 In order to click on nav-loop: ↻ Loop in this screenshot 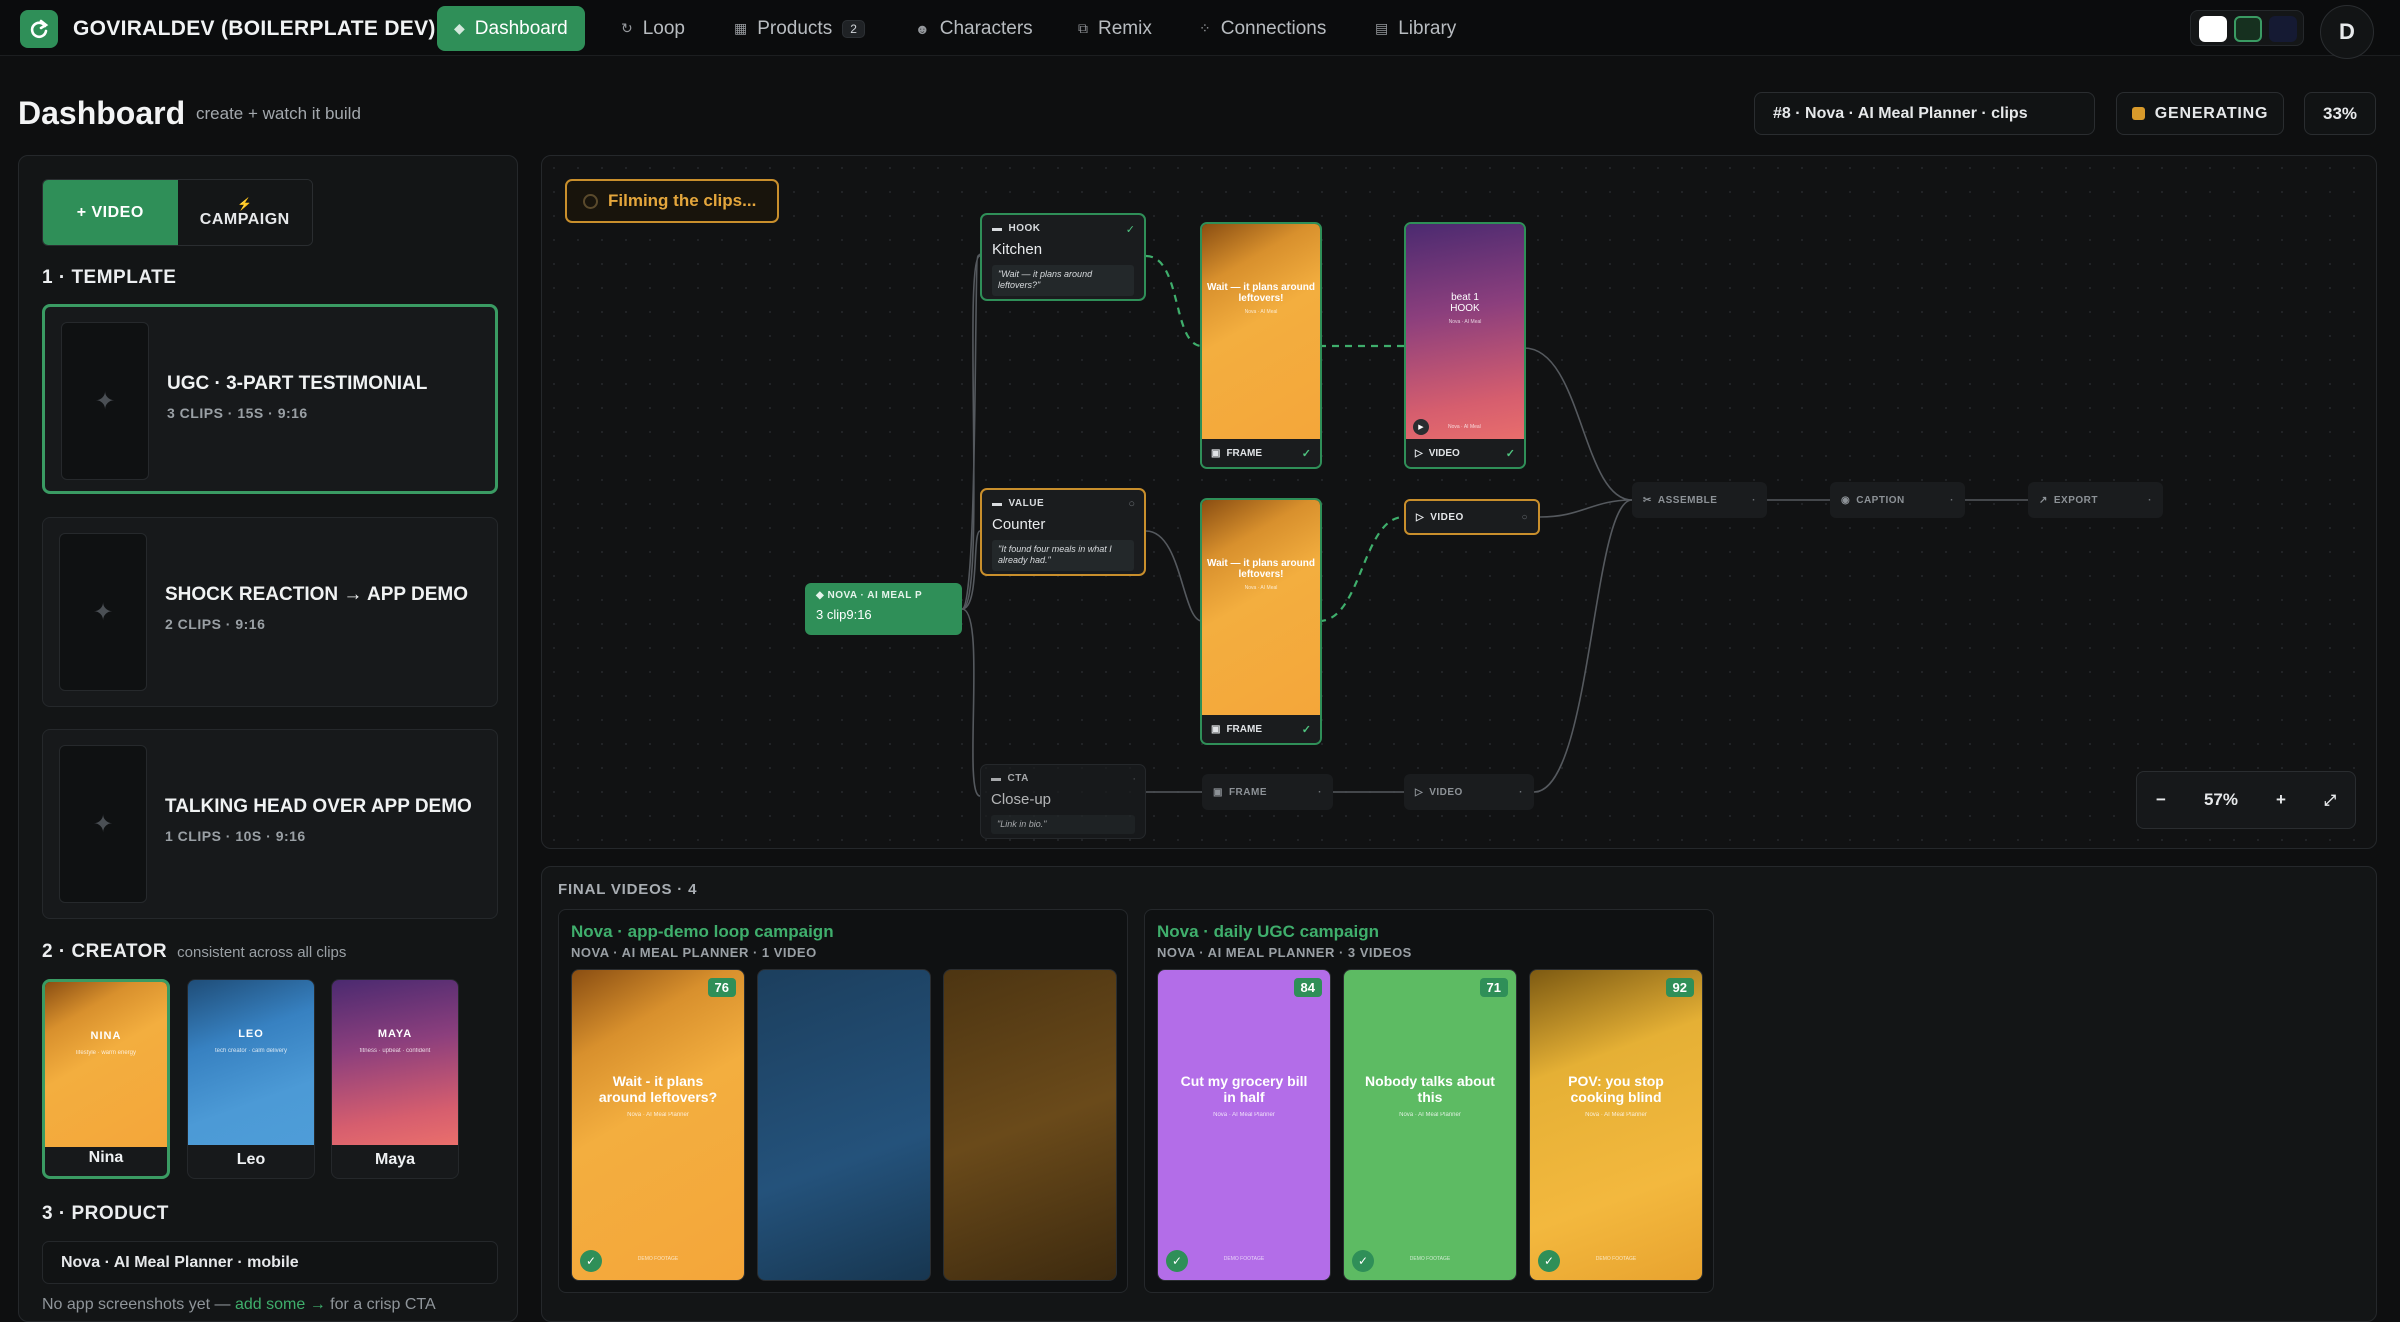, I will do `click(653, 28)`.